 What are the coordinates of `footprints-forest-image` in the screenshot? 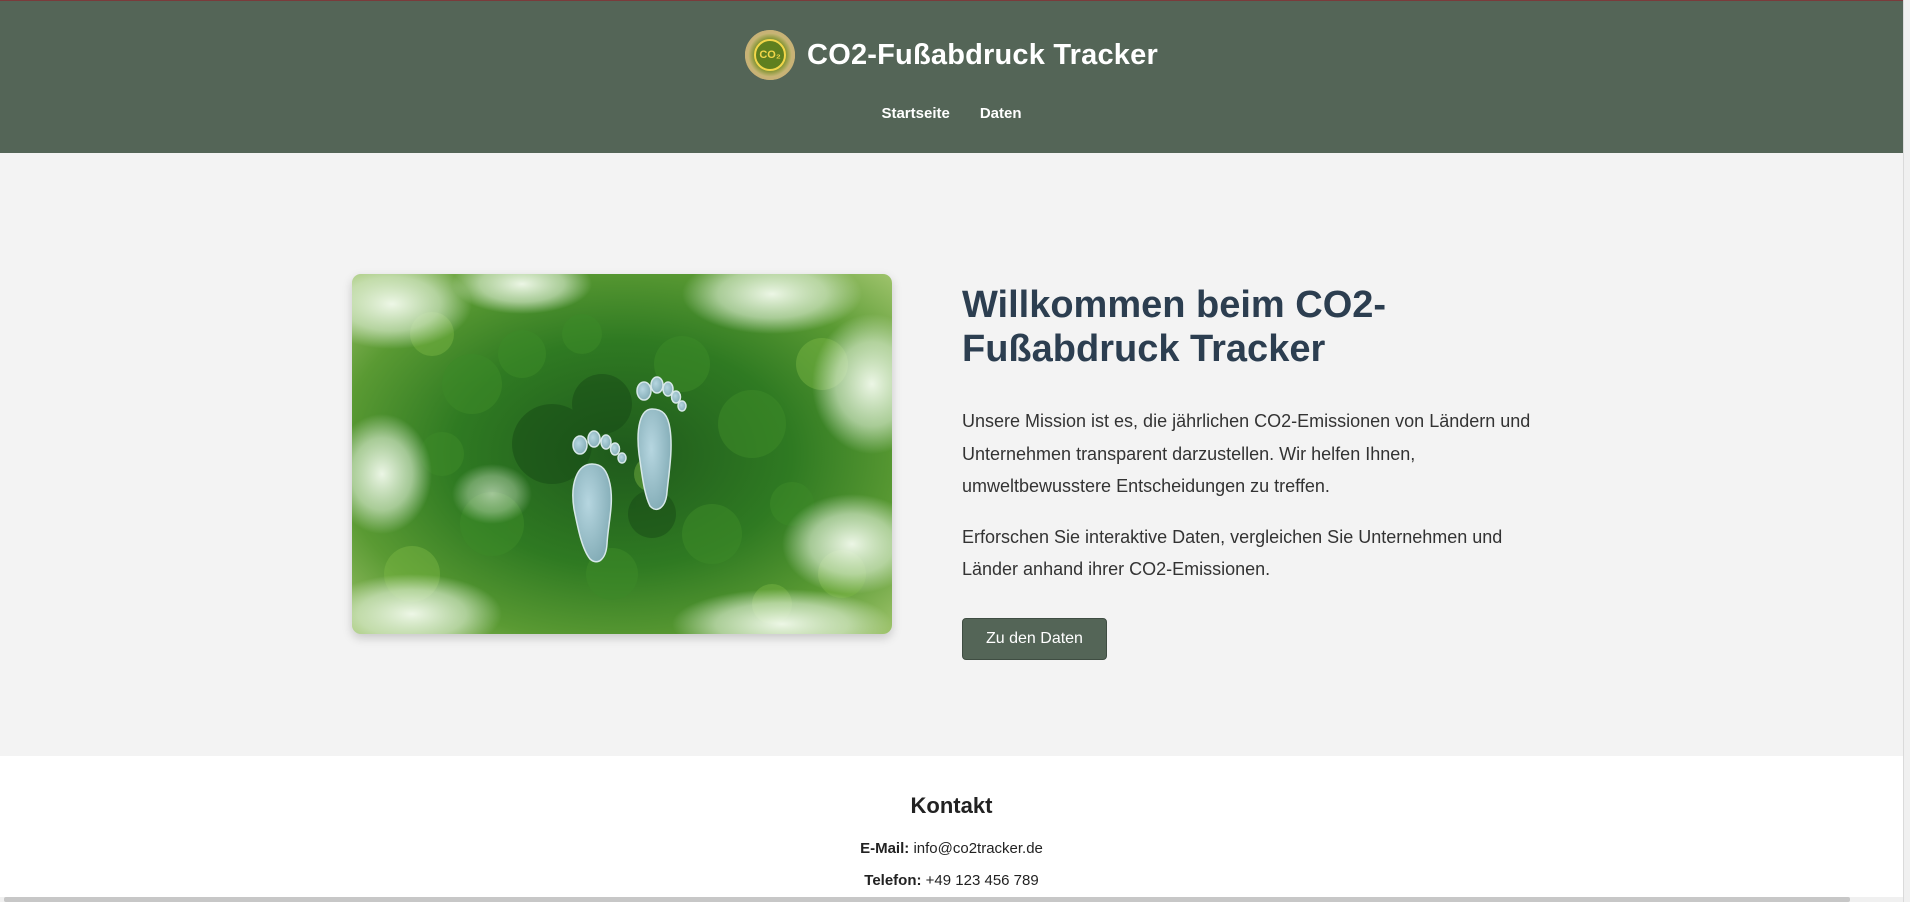 It's located at (622, 454).